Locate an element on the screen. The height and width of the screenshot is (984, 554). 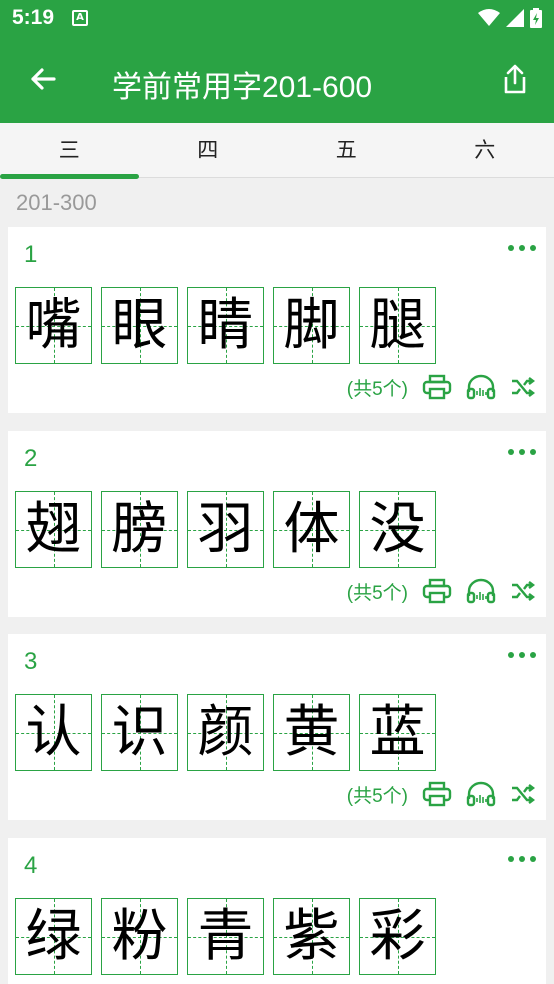
char-cell: 眼 is located at coordinates (139, 325).